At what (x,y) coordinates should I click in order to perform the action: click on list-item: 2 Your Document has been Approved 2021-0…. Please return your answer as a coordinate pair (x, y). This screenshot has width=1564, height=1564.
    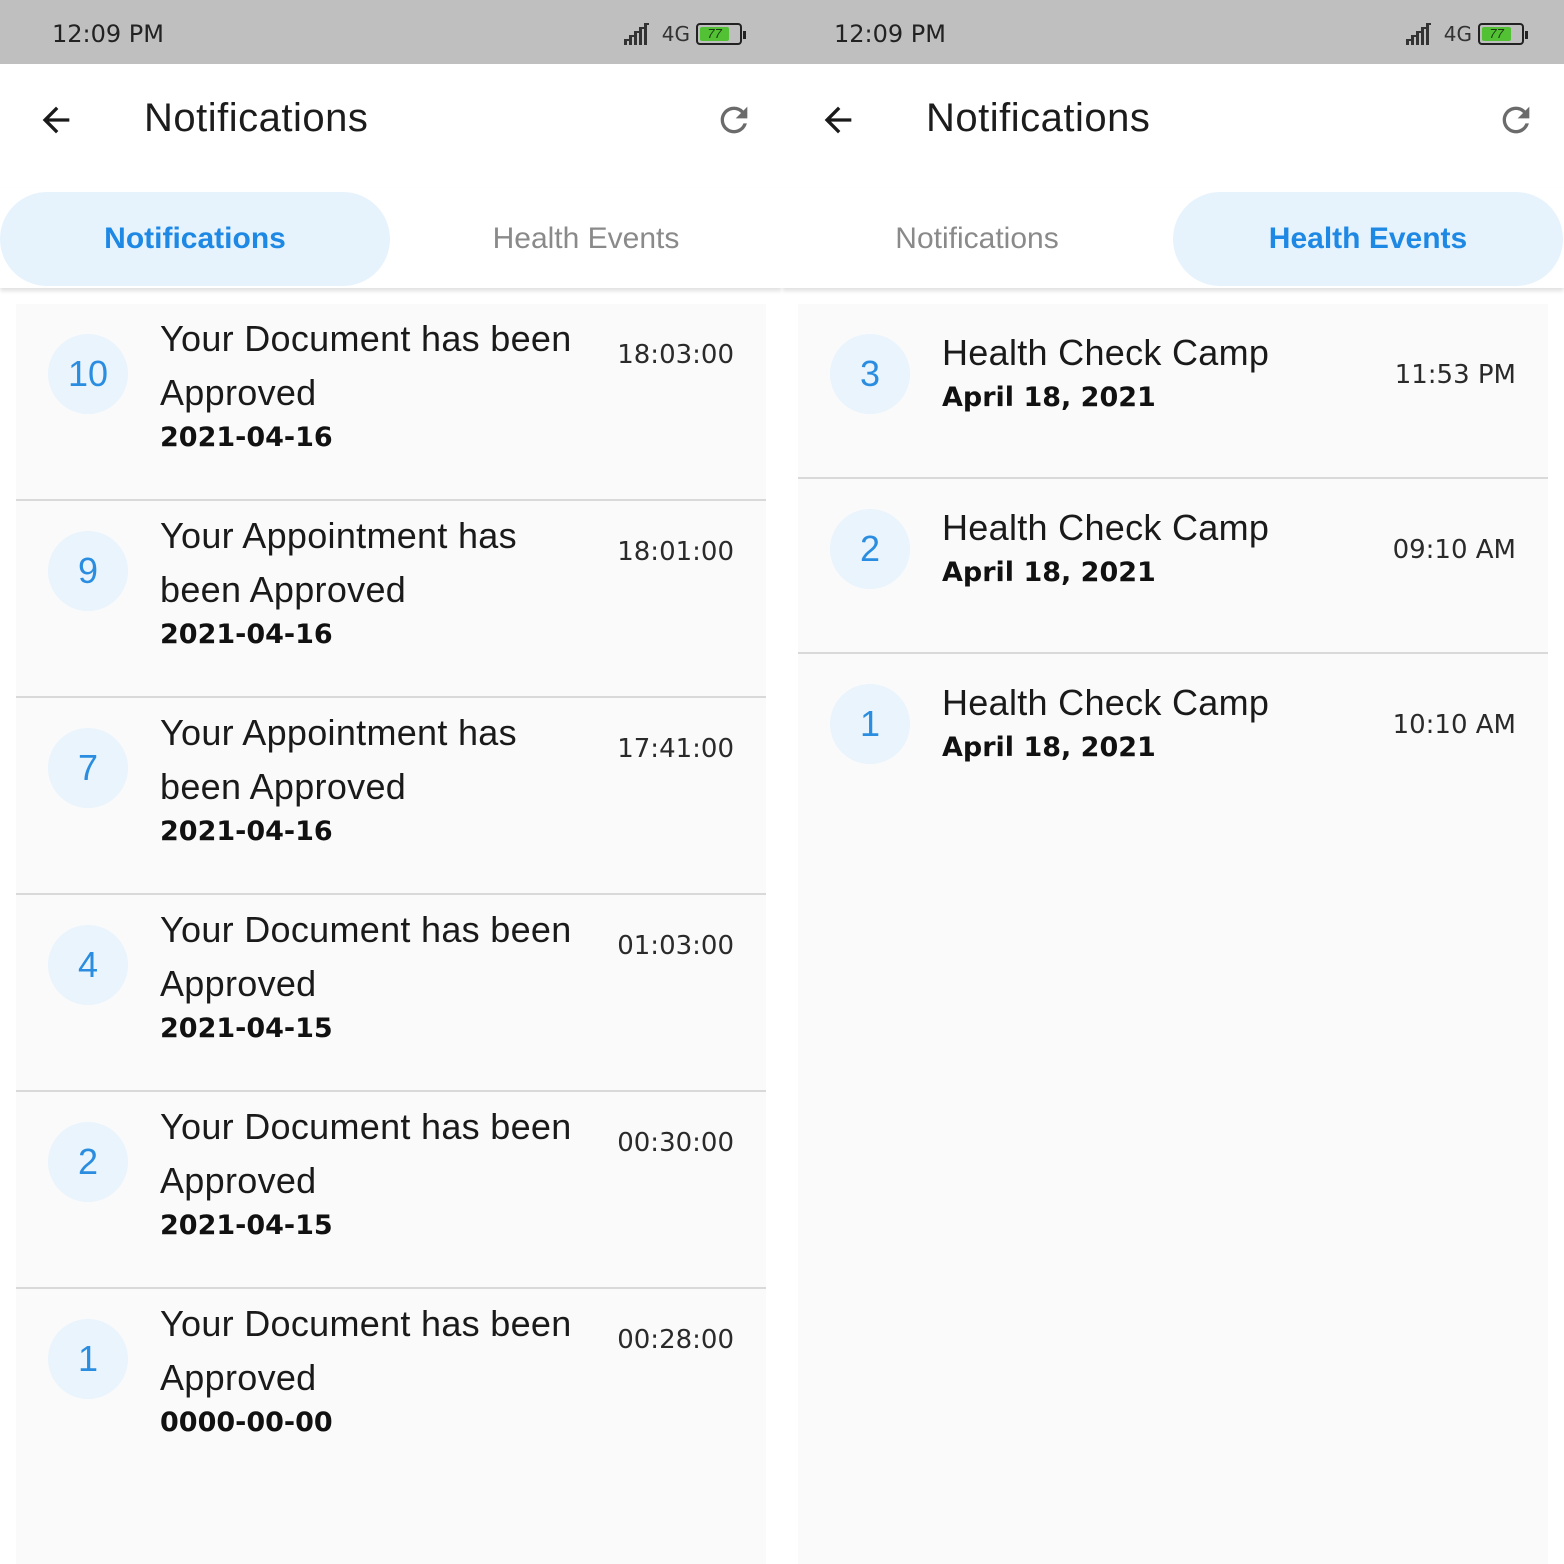
    Looking at the image, I should click on (391, 1190).